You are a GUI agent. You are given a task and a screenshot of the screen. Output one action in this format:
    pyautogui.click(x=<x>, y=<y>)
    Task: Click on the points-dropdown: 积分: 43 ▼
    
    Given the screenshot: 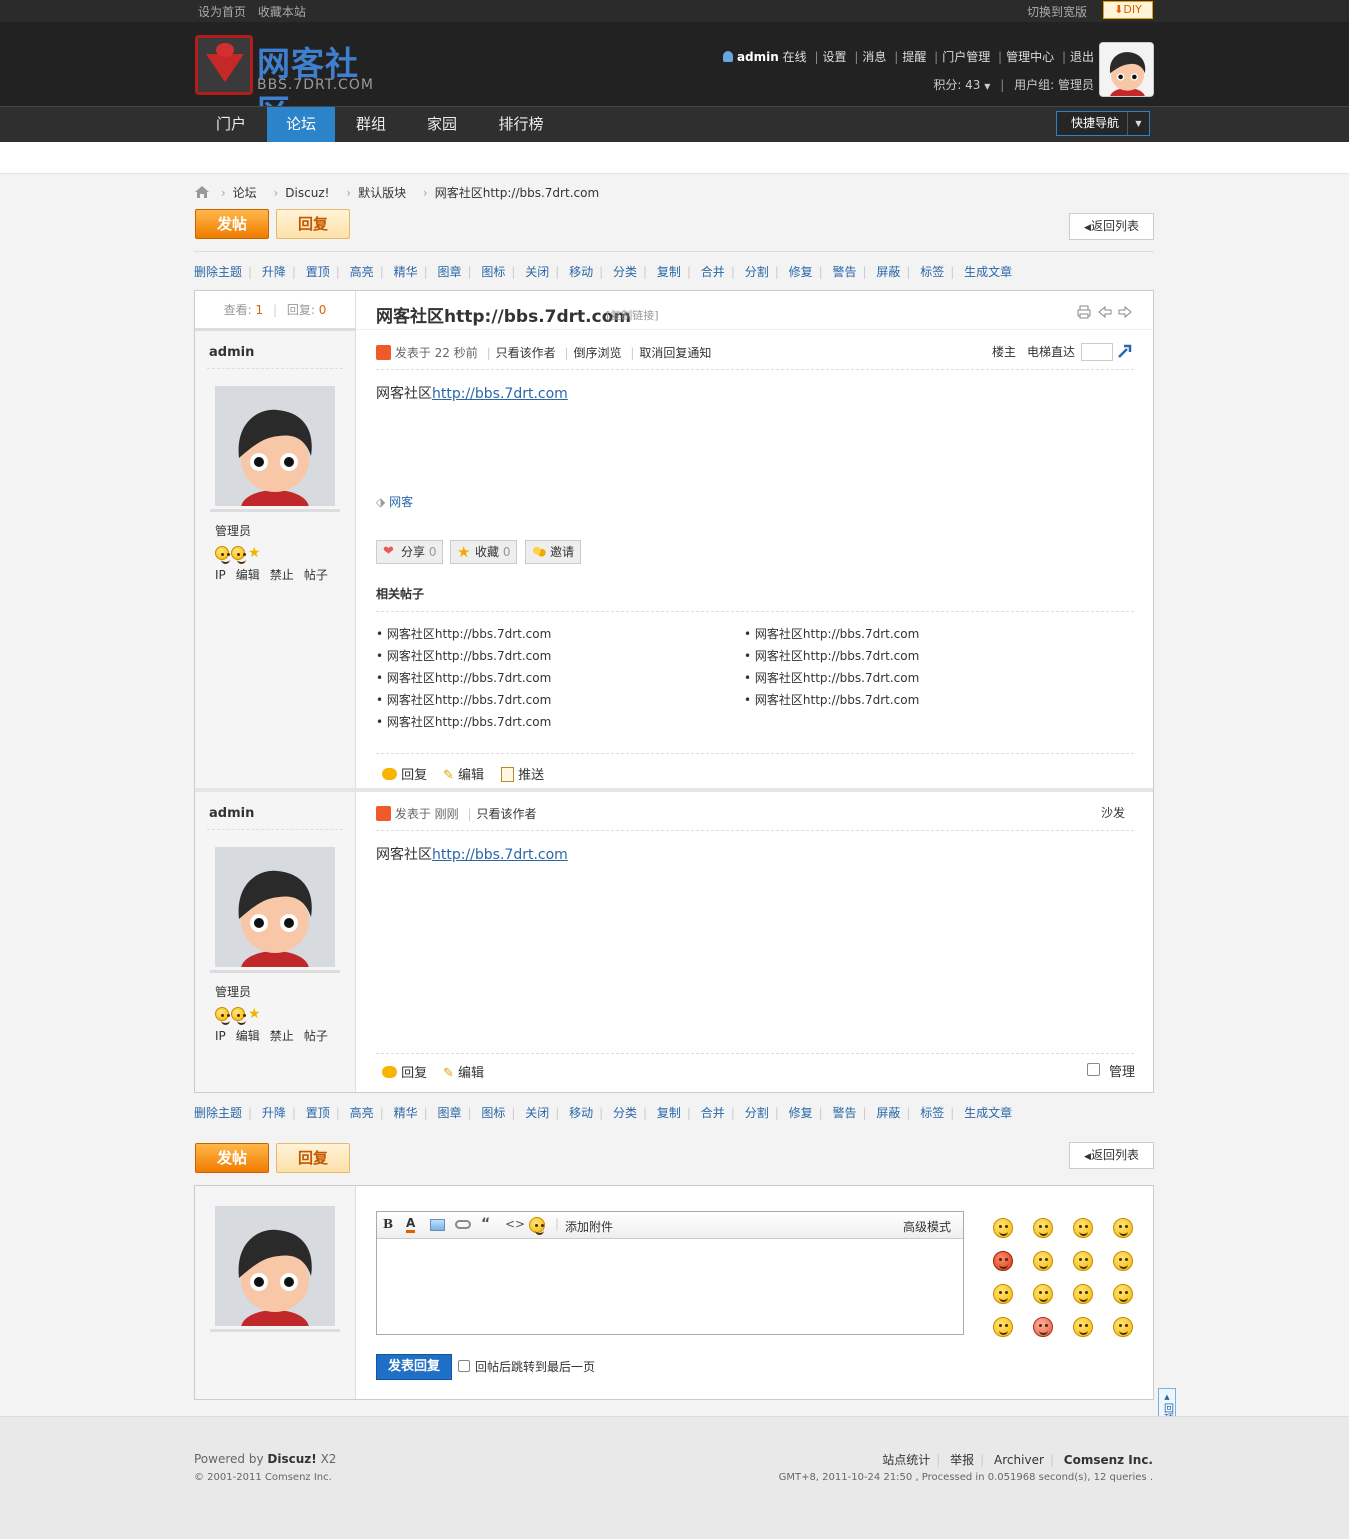 What is the action you would take?
    pyautogui.click(x=961, y=85)
    